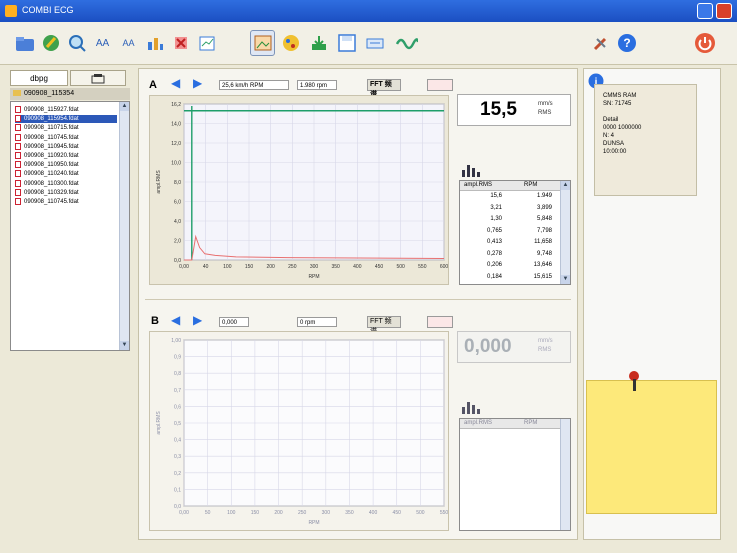  I want to click on table-row: 15,6 1.949, so click(510, 197).